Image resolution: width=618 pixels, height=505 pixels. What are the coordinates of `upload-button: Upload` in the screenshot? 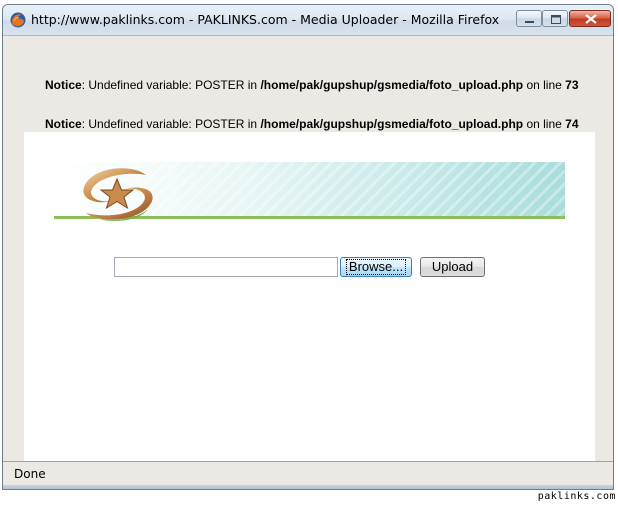 It's located at (452, 267).